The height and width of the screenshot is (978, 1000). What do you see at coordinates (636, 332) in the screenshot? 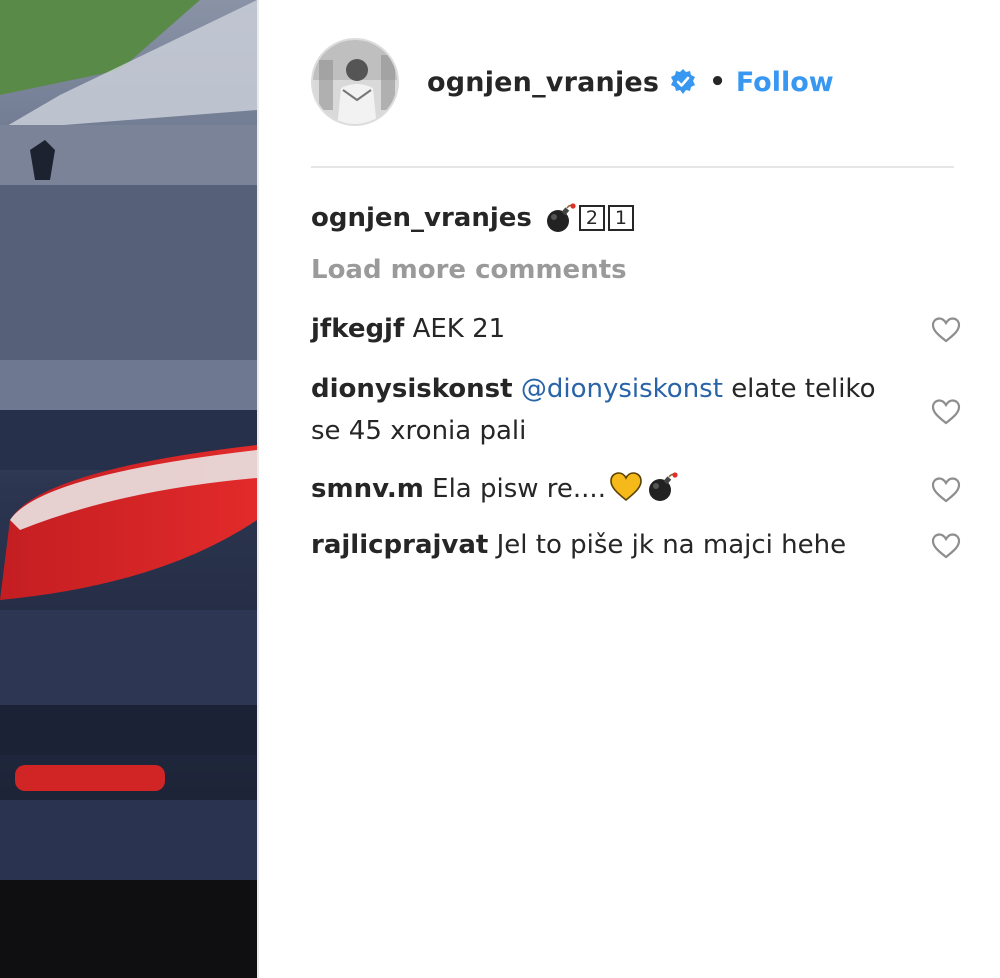
I see `comment-item: jfkegjf AEK 21` at bounding box center [636, 332].